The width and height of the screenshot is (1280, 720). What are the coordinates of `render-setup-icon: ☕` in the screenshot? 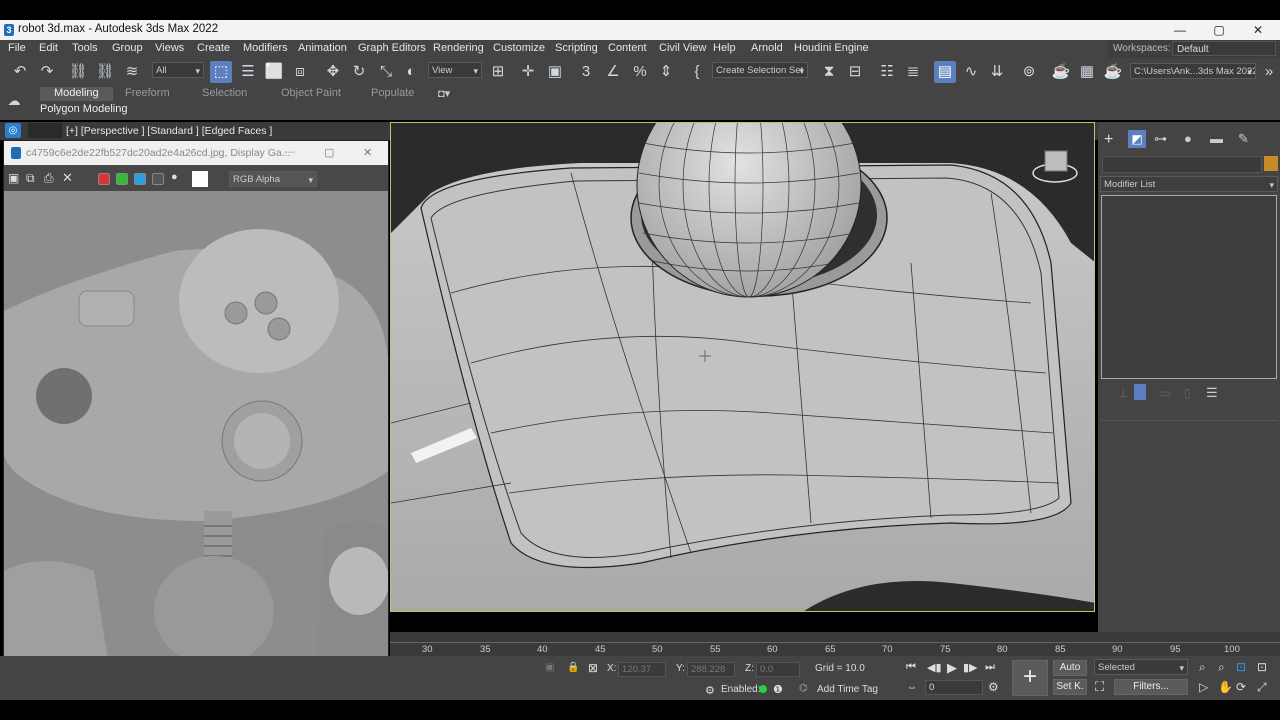 It's located at (1061, 72).